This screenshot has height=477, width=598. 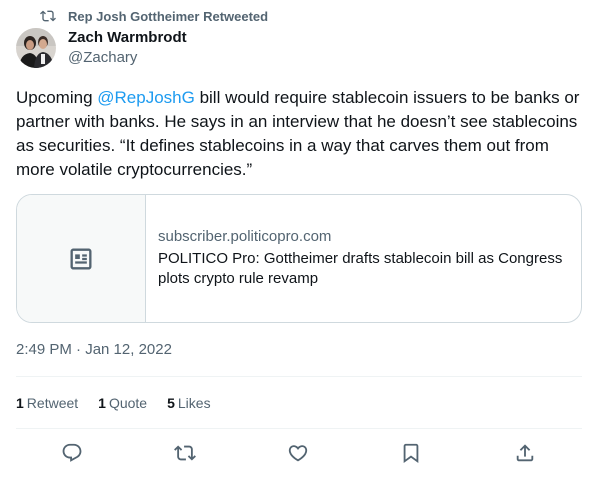 I want to click on retweets-stat: 1 Retweet, so click(x=47, y=403).